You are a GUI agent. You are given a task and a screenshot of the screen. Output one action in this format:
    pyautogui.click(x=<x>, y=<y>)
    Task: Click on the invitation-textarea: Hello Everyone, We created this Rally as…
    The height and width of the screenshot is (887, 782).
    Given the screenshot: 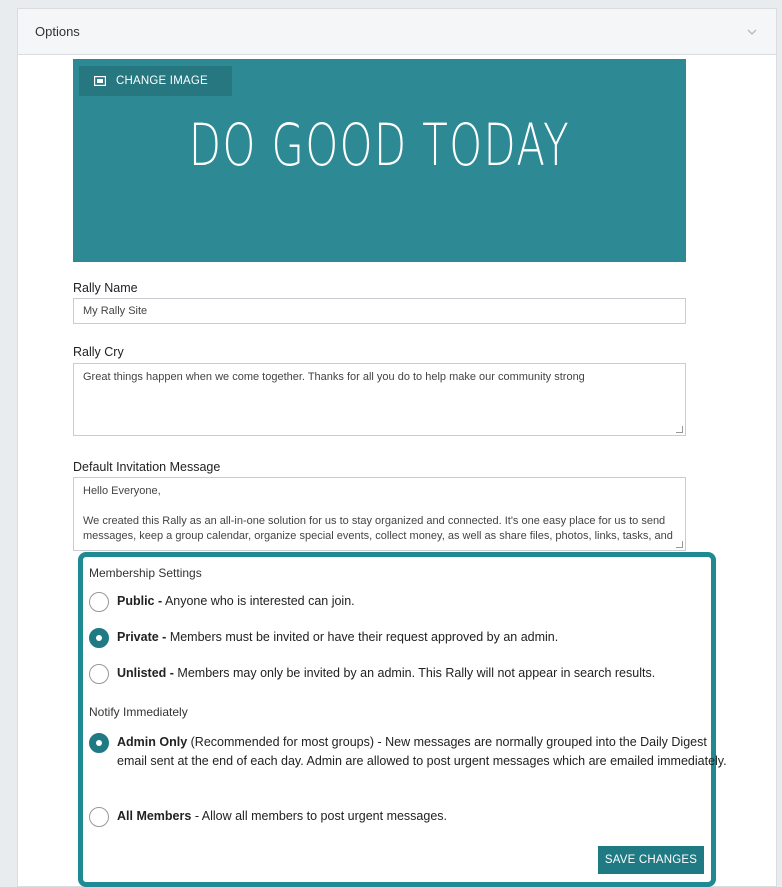 What is the action you would take?
    pyautogui.click(x=379, y=514)
    